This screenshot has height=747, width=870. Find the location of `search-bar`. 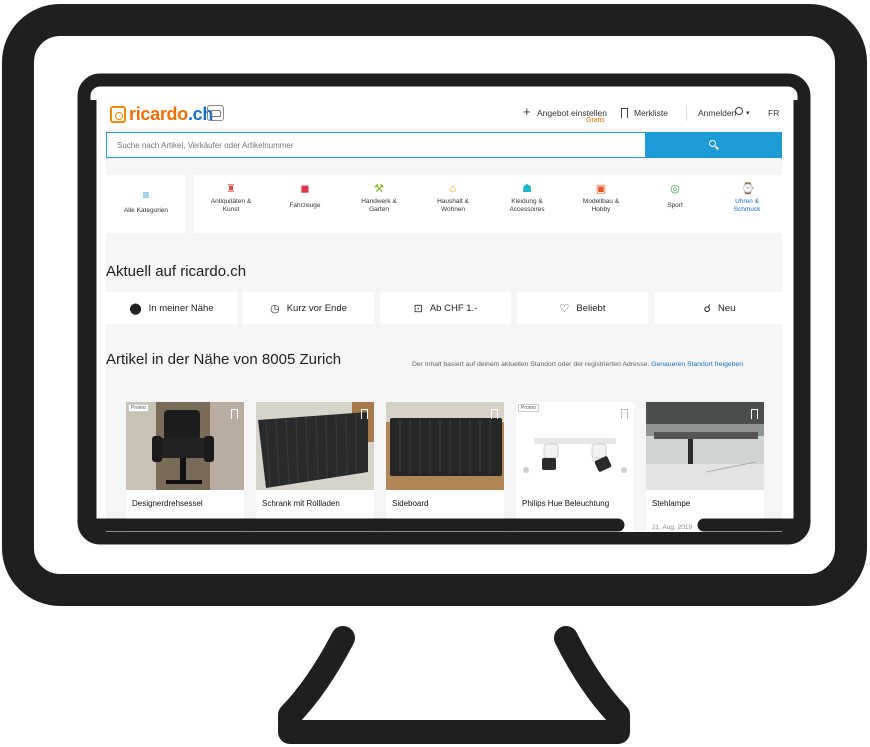

search-bar is located at coordinates (444, 145).